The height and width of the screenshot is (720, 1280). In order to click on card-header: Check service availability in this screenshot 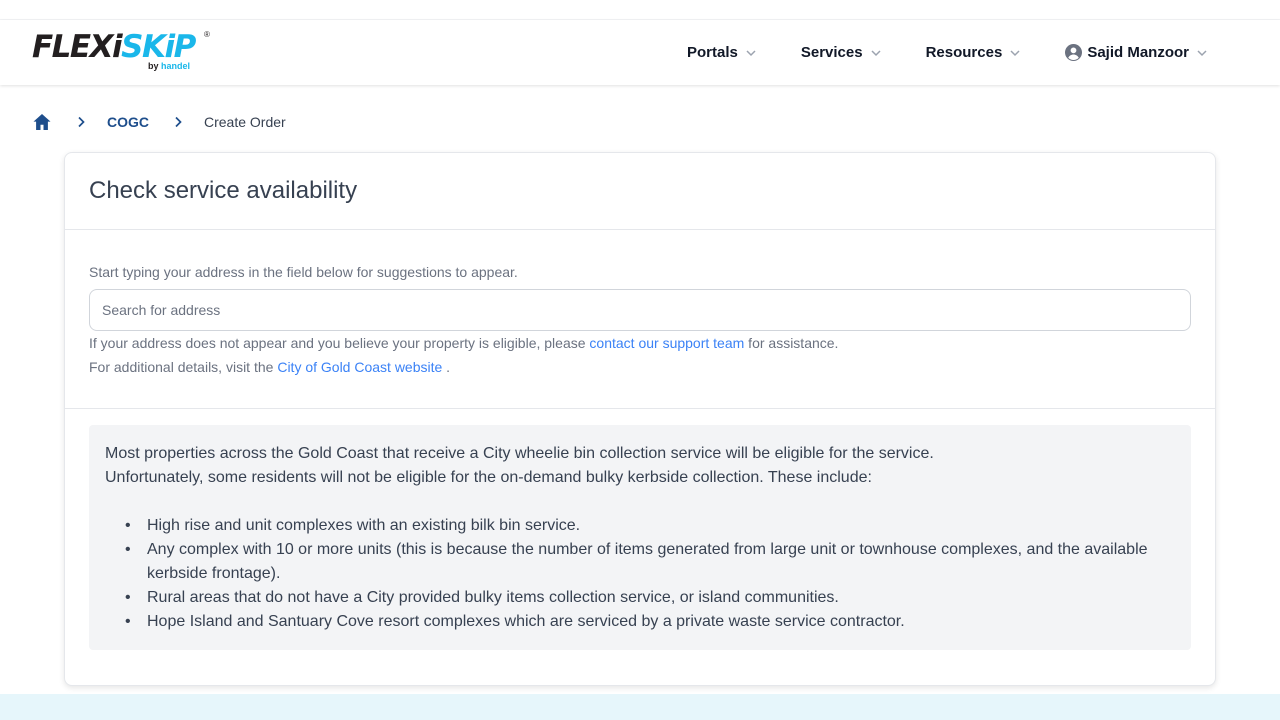, I will do `click(640, 191)`.